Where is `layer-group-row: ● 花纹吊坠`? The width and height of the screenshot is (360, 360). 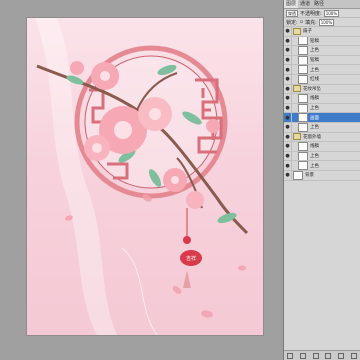 layer-group-row: ● 花纹吊坠 is located at coordinates (322, 89).